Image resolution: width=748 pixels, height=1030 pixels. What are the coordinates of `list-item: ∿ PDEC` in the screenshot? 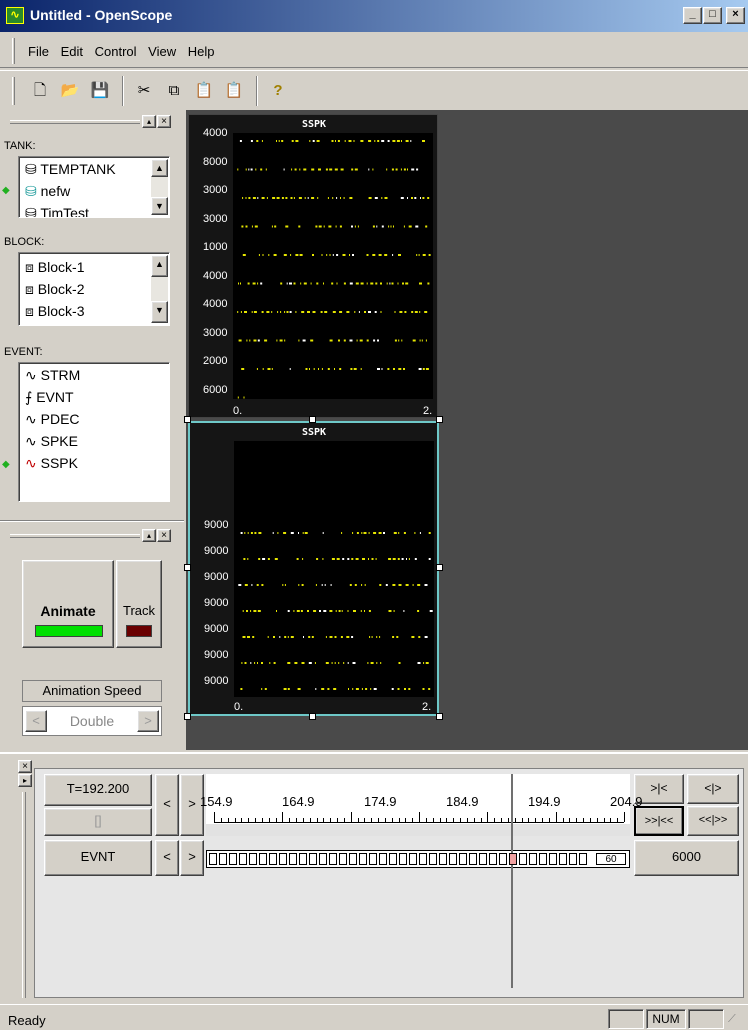 It's located at (52, 419).